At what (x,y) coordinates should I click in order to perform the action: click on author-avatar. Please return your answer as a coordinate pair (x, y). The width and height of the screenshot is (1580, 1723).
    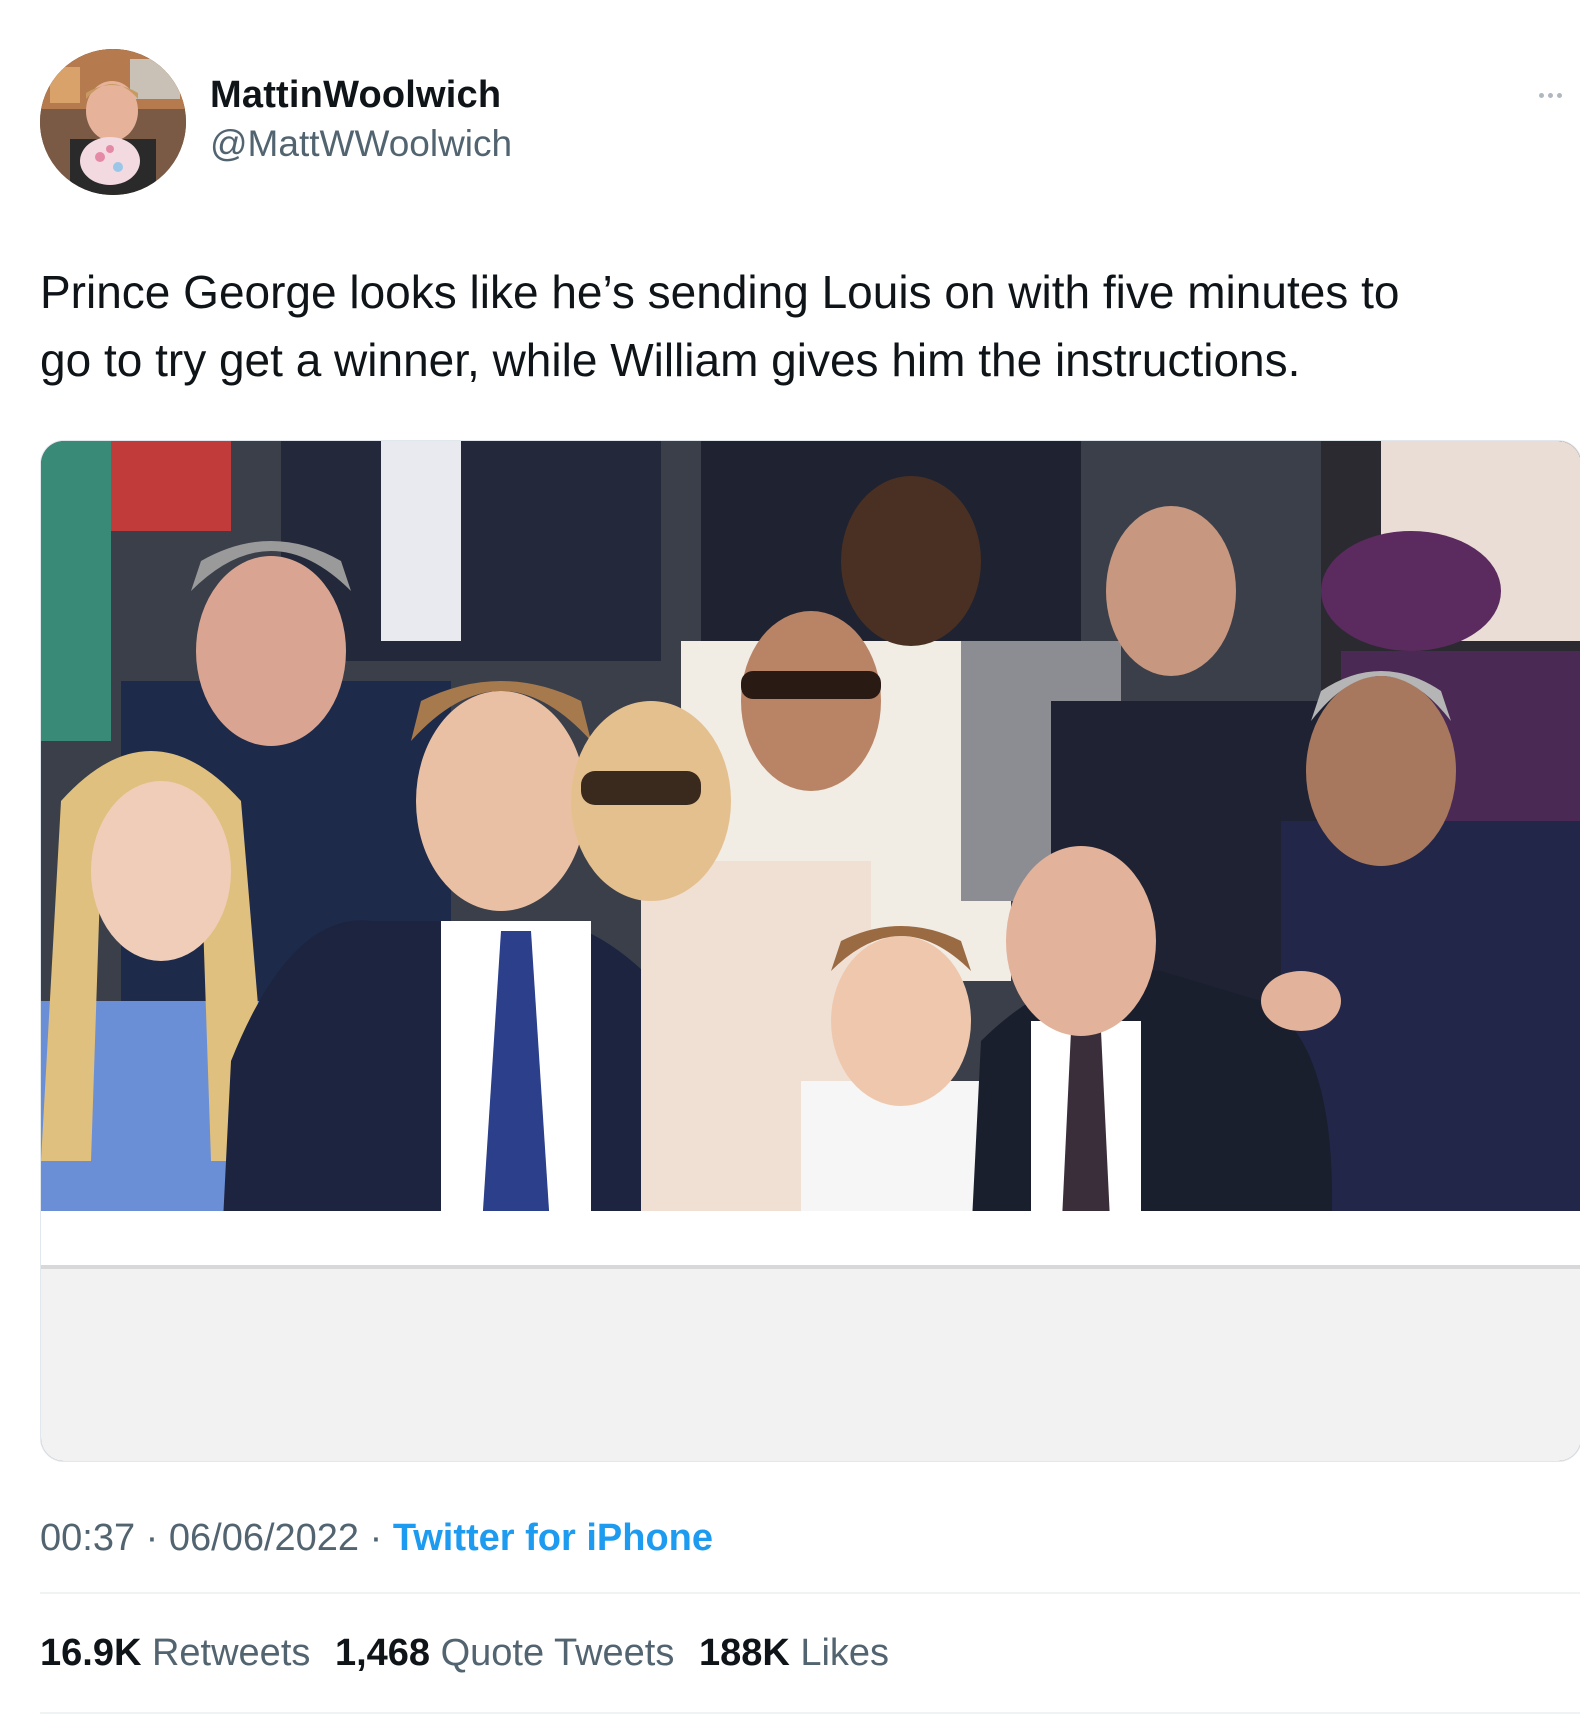
    Looking at the image, I should click on (113, 122).